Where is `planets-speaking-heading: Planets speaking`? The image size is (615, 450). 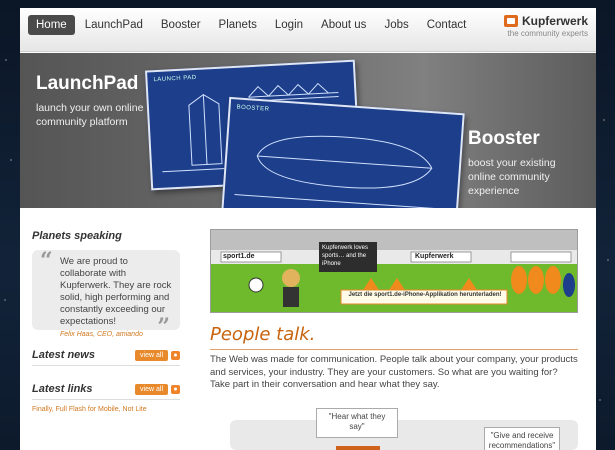 planets-speaking-heading: Planets speaking is located at coordinates (77, 236).